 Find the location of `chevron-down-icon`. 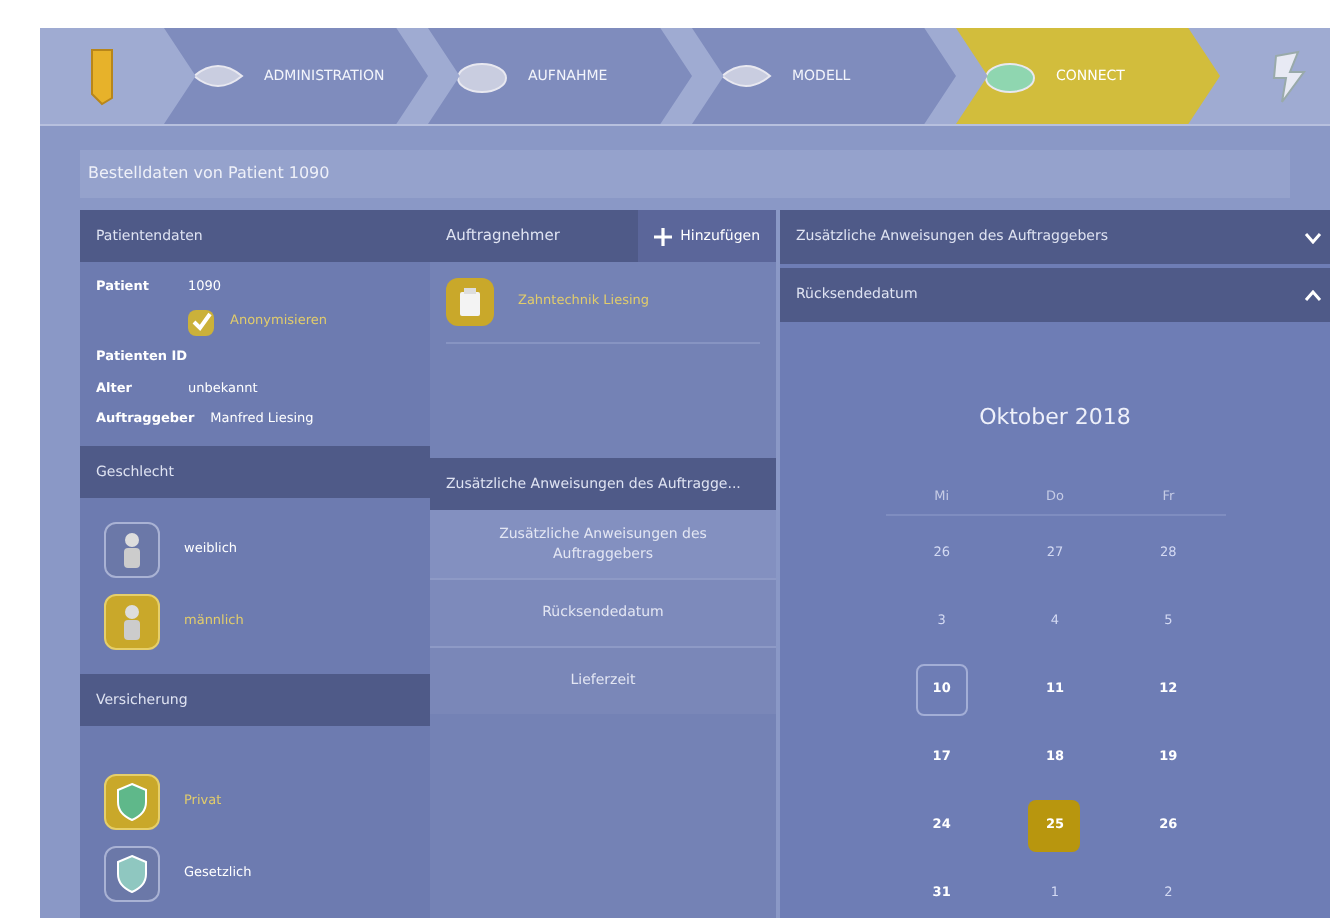

chevron-down-icon is located at coordinates (1313, 237).